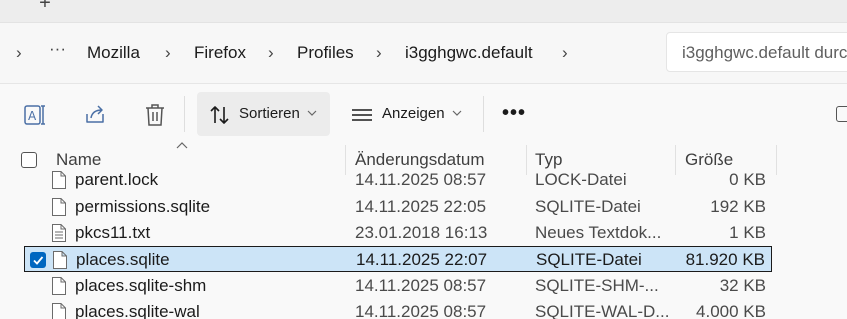  What do you see at coordinates (219, 115) in the screenshot?
I see `sort-icon` at bounding box center [219, 115].